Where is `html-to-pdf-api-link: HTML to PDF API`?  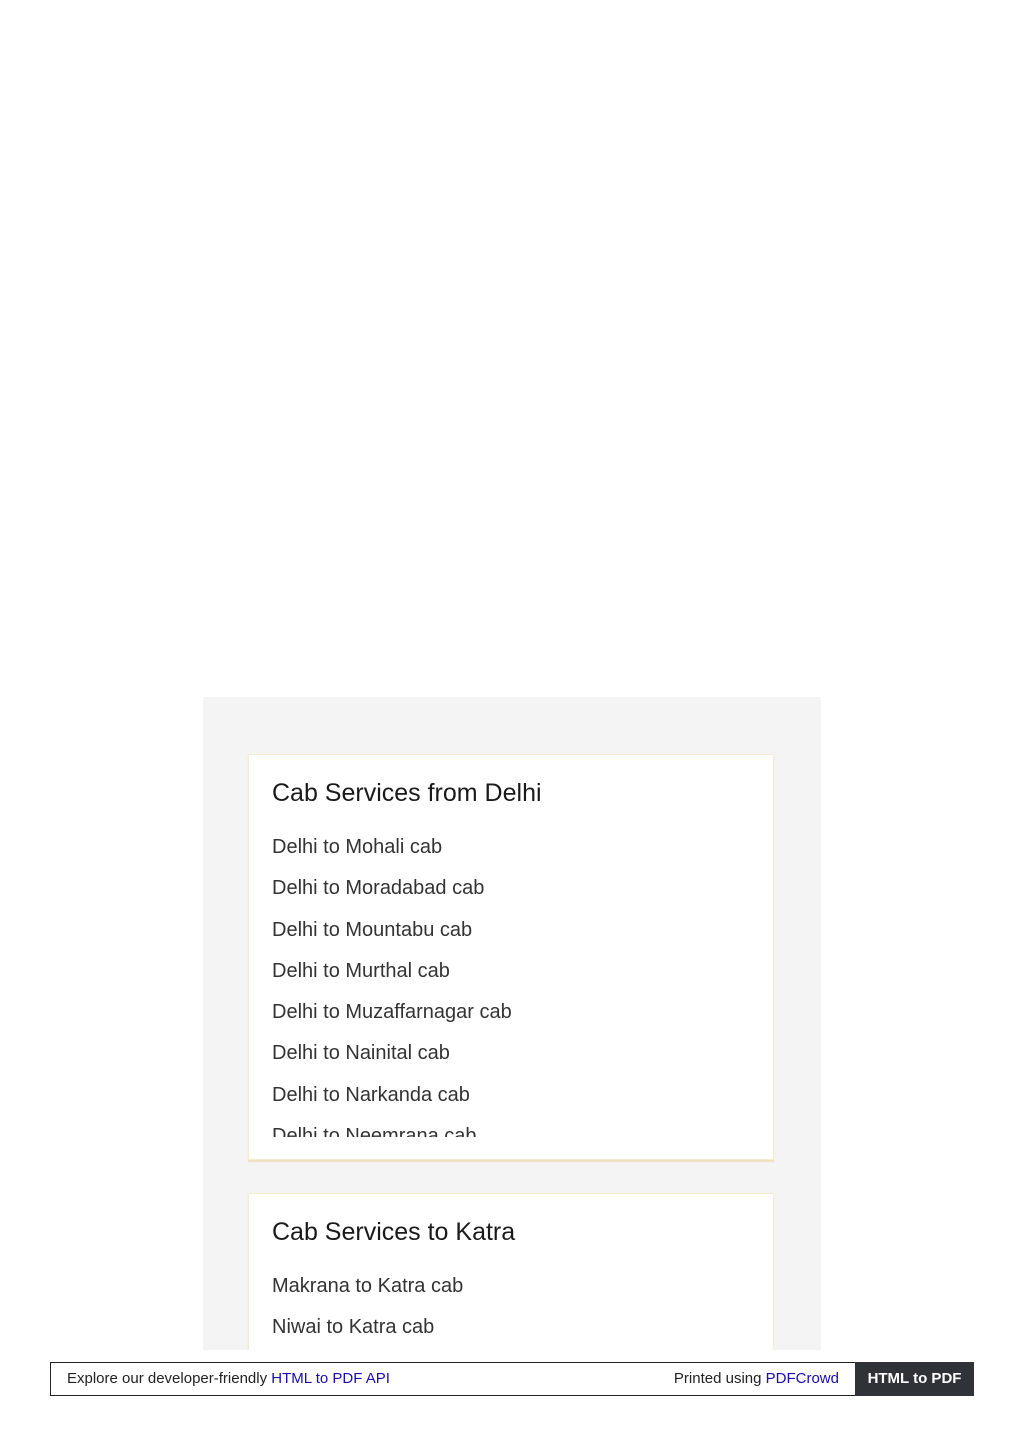 html-to-pdf-api-link: HTML to PDF API is located at coordinates (330, 1378).